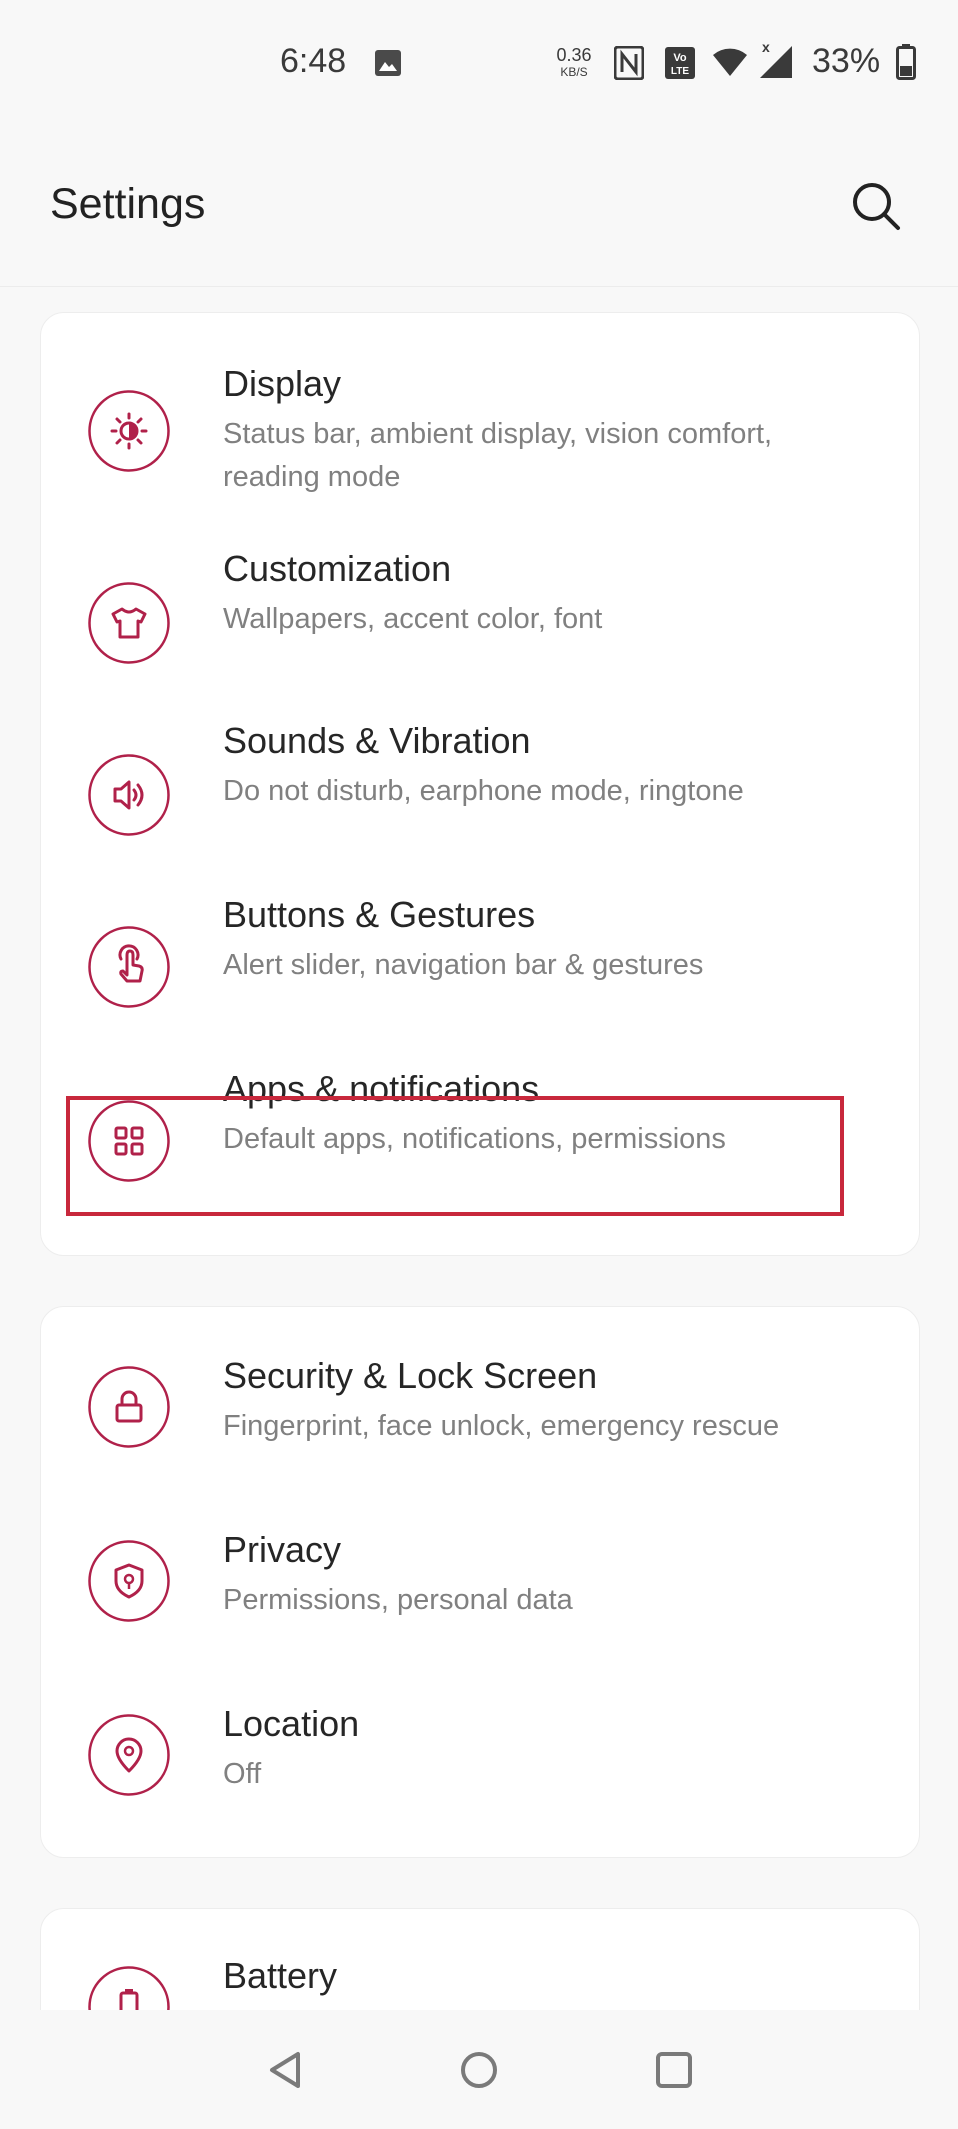 This screenshot has width=958, height=2129. I want to click on brightness-icon, so click(129, 431).